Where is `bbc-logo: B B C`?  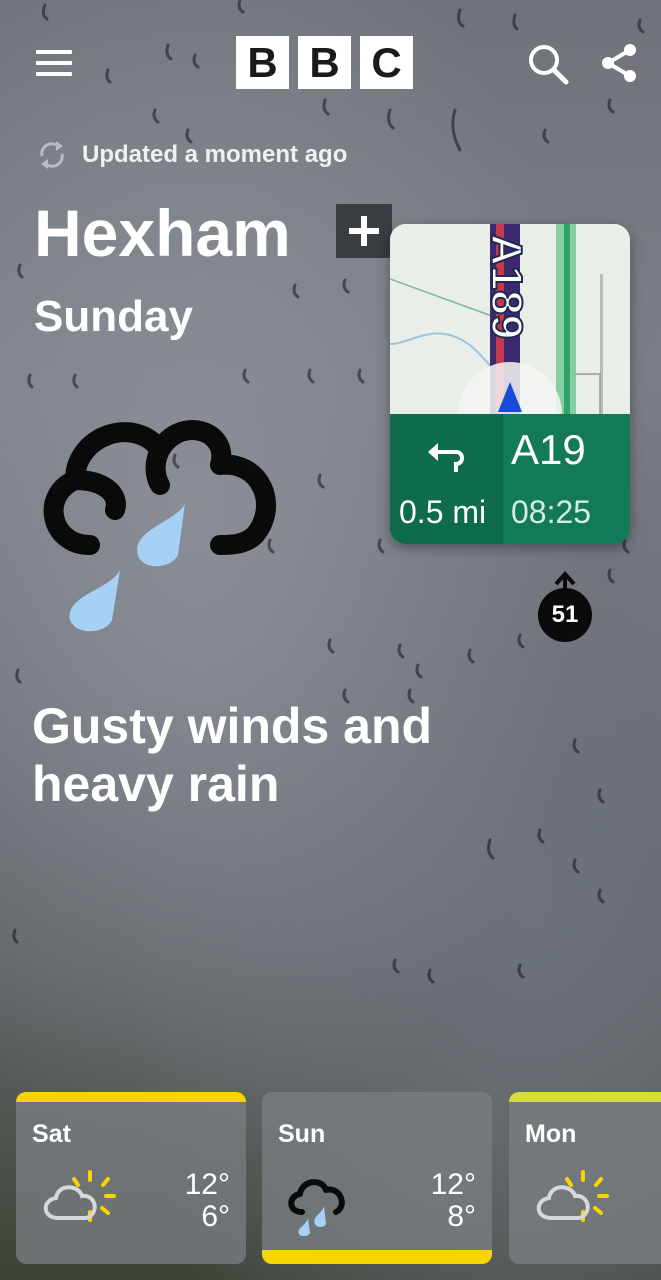
bbc-logo: B B C is located at coordinates (324, 62).